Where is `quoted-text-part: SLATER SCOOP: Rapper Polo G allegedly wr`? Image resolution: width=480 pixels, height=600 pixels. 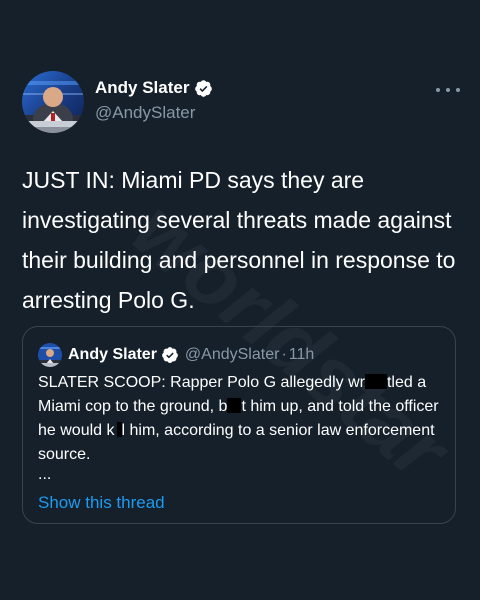 quoted-text-part: SLATER SCOOP: Rapper Polo G allegedly wr is located at coordinates (201, 382).